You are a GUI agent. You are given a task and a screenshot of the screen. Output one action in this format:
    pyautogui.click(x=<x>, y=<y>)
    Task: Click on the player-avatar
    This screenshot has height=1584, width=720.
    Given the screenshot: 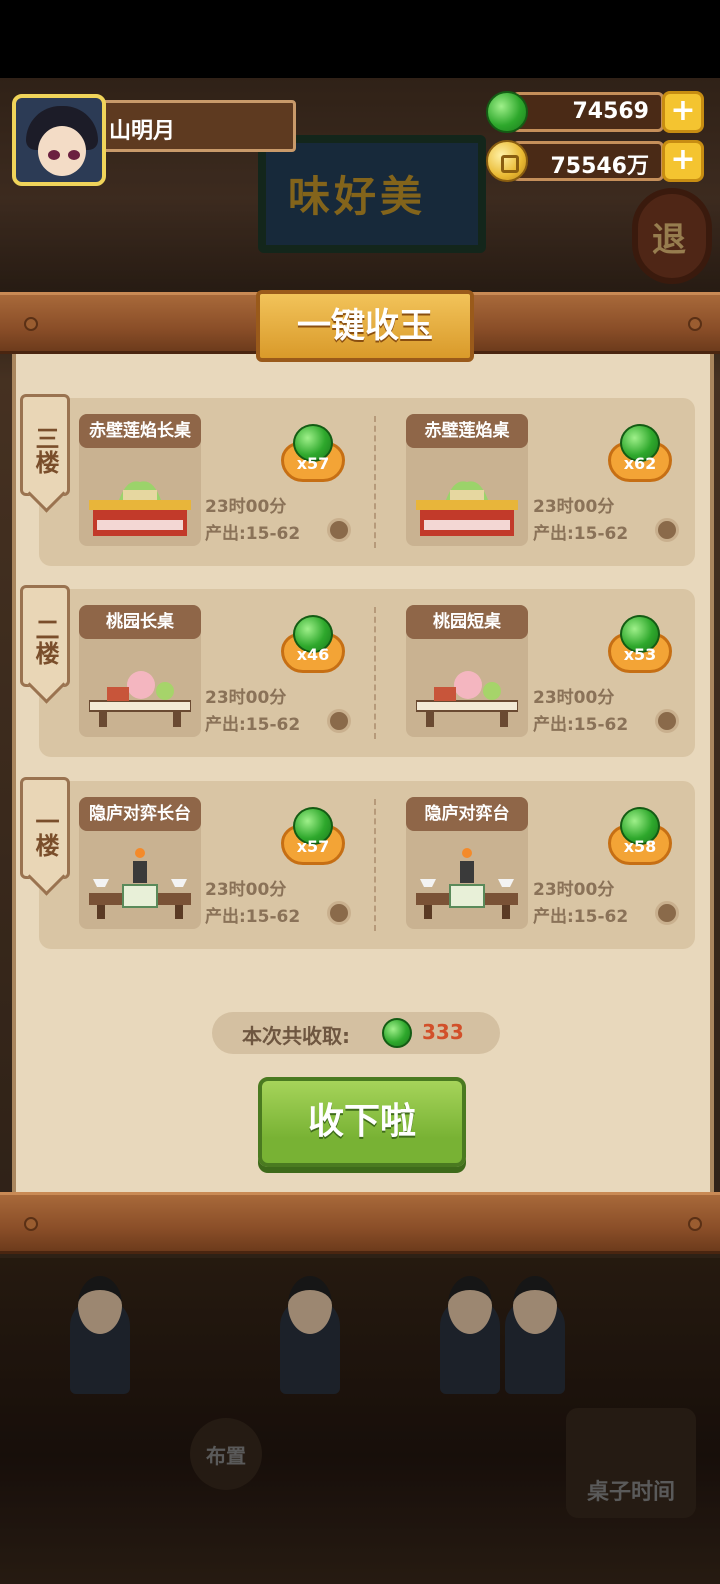 What is the action you would take?
    pyautogui.click(x=59, y=140)
    